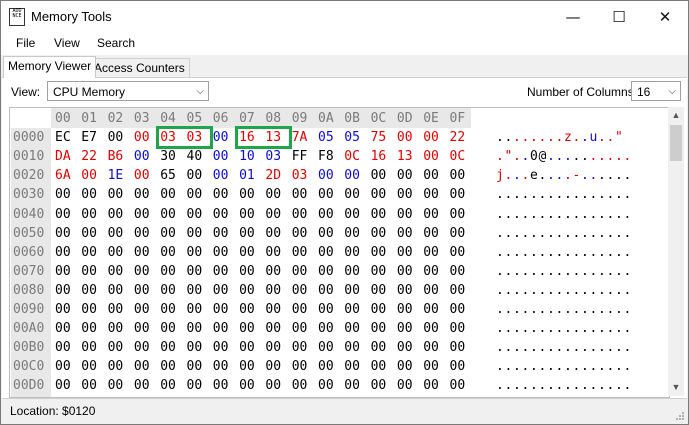 Image resolution: width=689 pixels, height=425 pixels. I want to click on hex-byte: 65, so click(168, 175).